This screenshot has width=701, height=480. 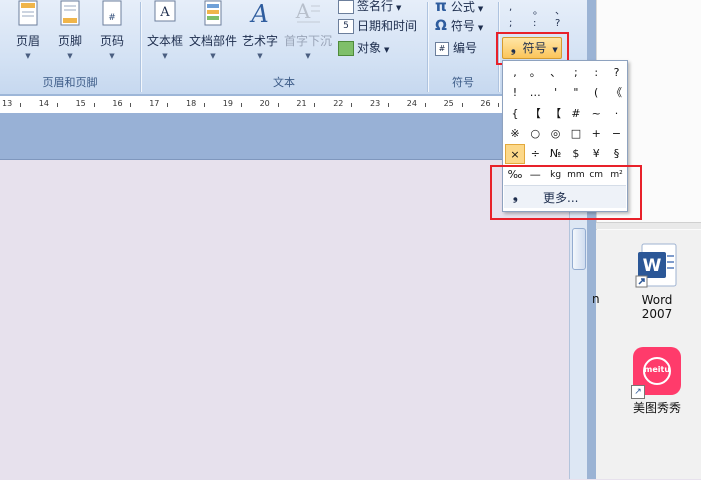 What do you see at coordinates (576, 93) in the screenshot?
I see `symbol-cell: "` at bounding box center [576, 93].